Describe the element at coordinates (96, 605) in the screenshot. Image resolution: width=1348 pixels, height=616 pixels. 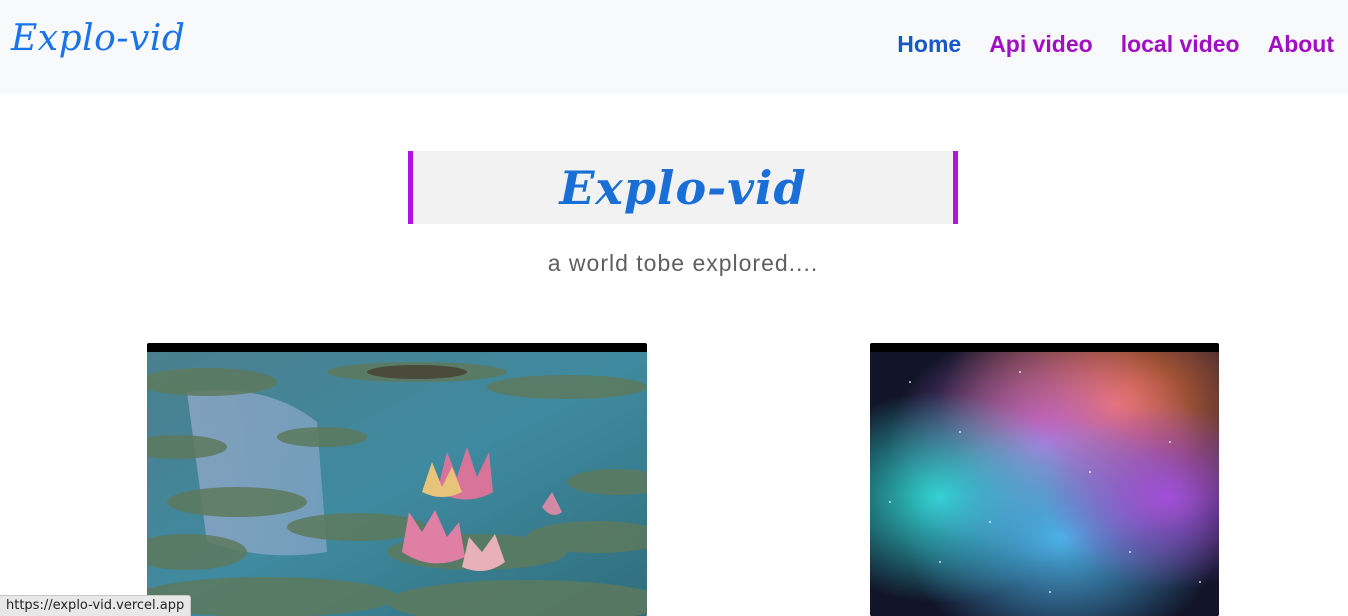
I see `browser-status-bar: https://explo-vid.vercel.app` at that location.